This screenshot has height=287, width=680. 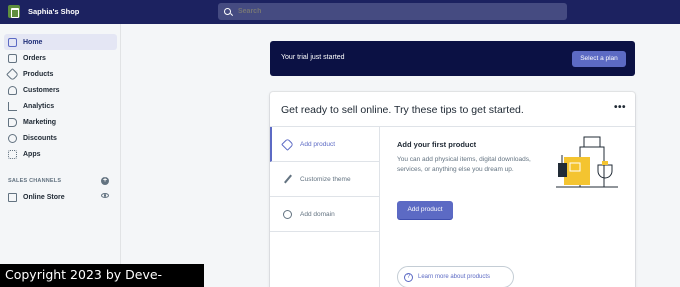 I want to click on tab-add-domain: Add domain, so click(x=325, y=214).